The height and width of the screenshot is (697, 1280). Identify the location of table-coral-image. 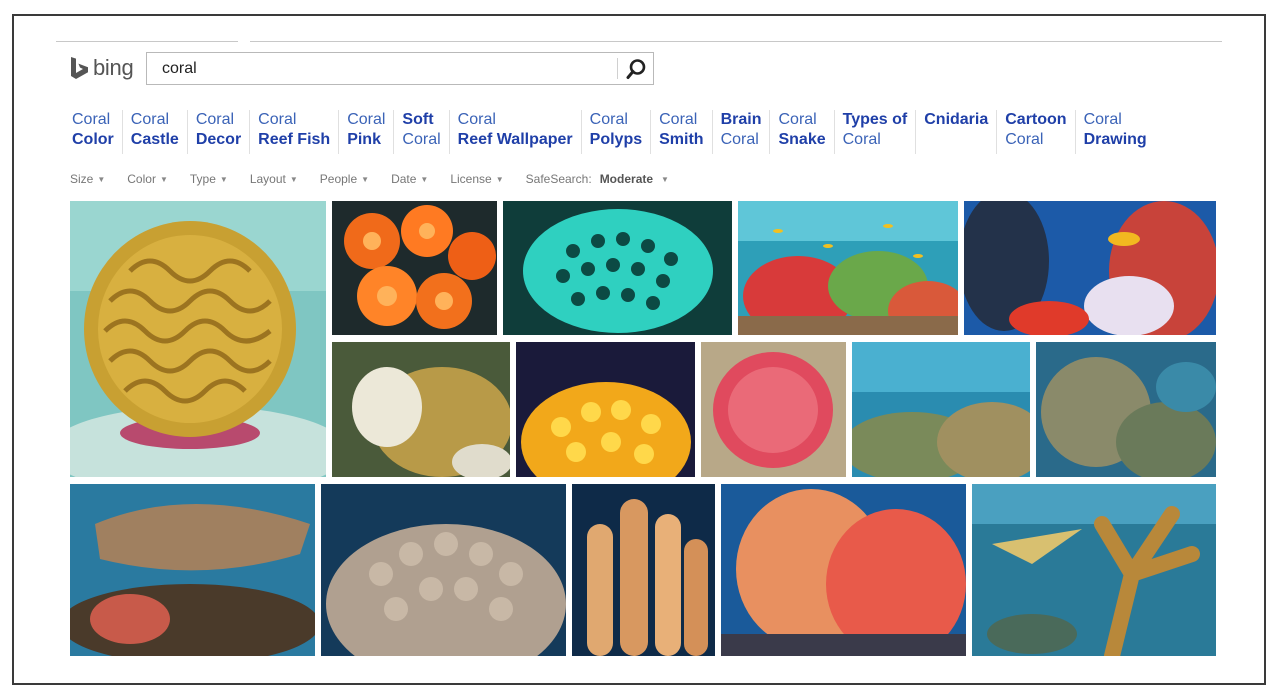
(192, 570).